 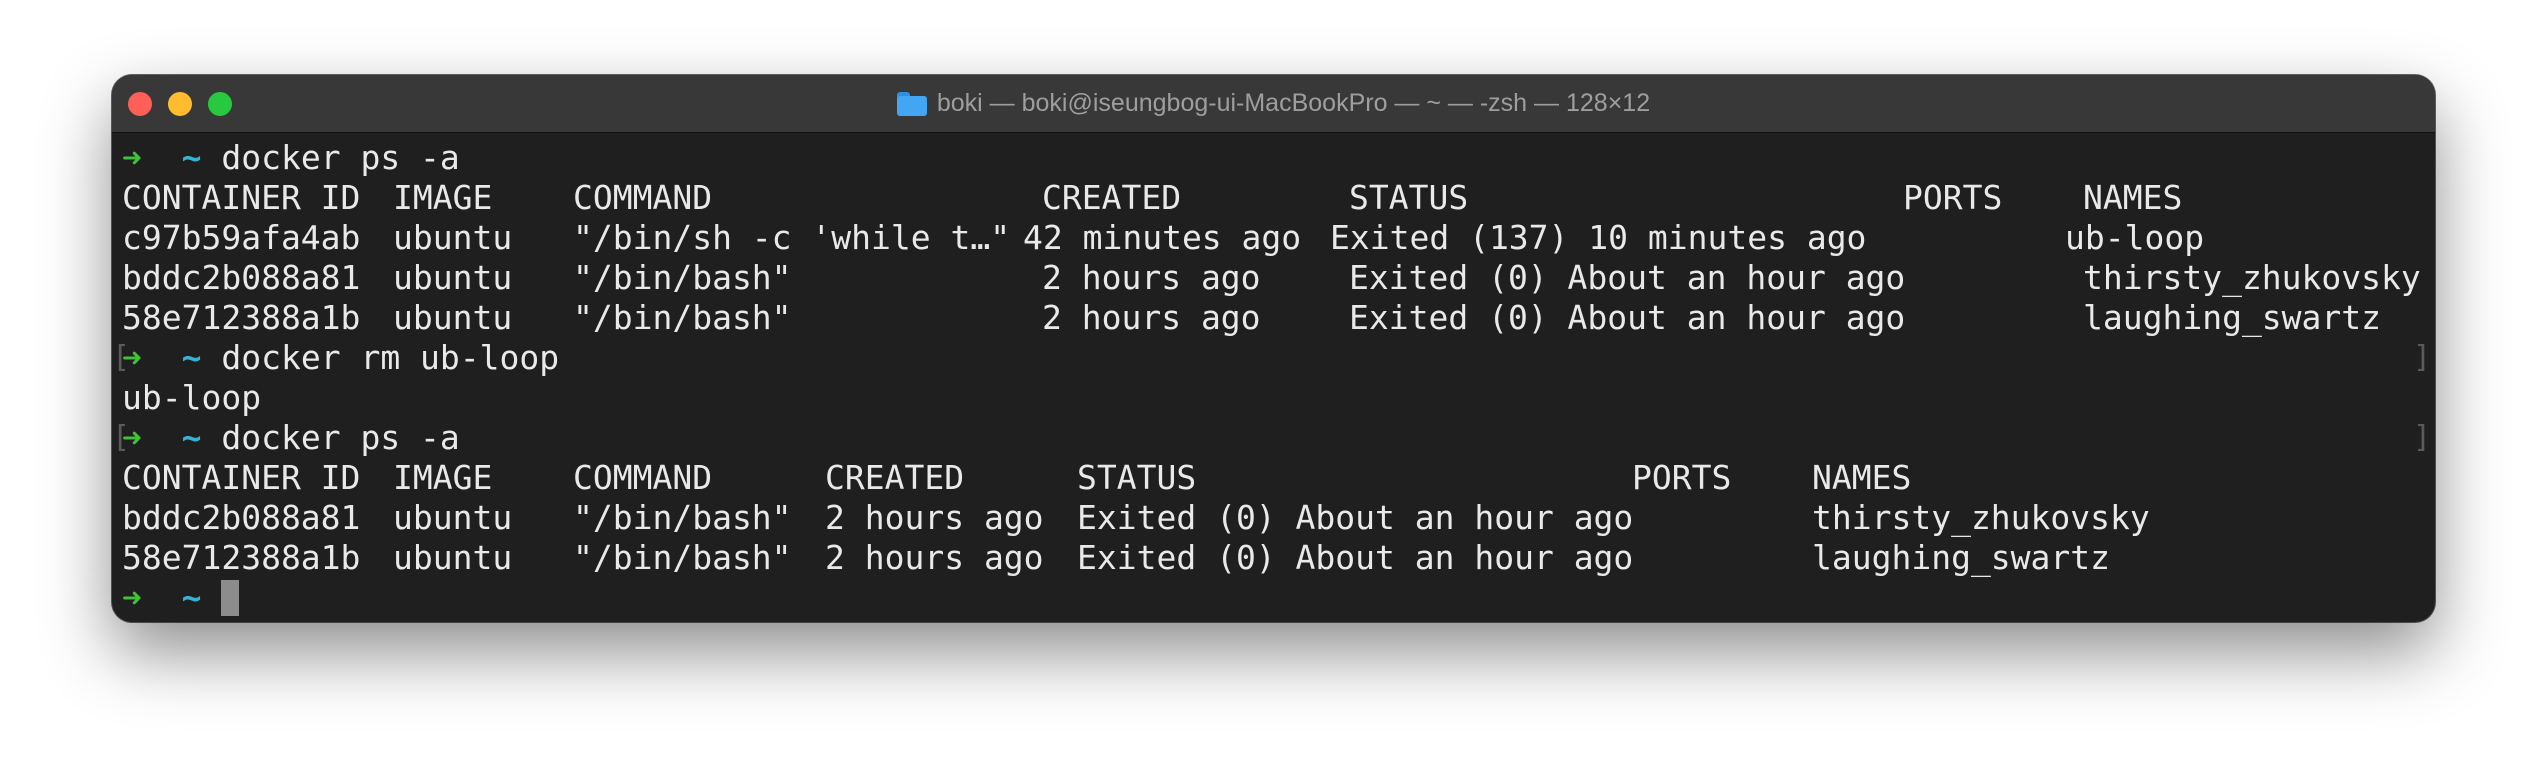 What do you see at coordinates (390, 357) in the screenshot?
I see `command-text: docker rm ub-loop` at bounding box center [390, 357].